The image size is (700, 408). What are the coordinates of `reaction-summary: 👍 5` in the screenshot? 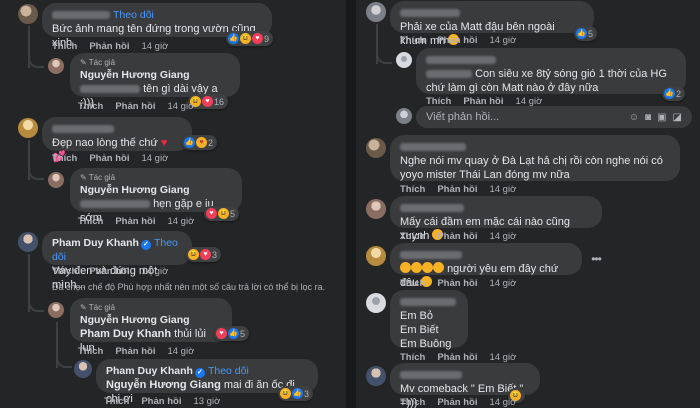 It's located at (586, 33).